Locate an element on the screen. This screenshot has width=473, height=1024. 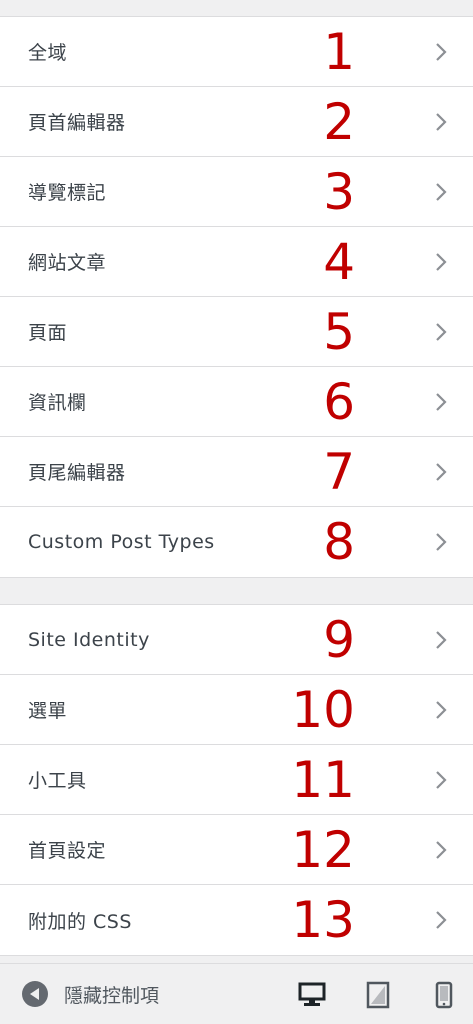
menu-item-label: 頁面 is located at coordinates (48, 333).